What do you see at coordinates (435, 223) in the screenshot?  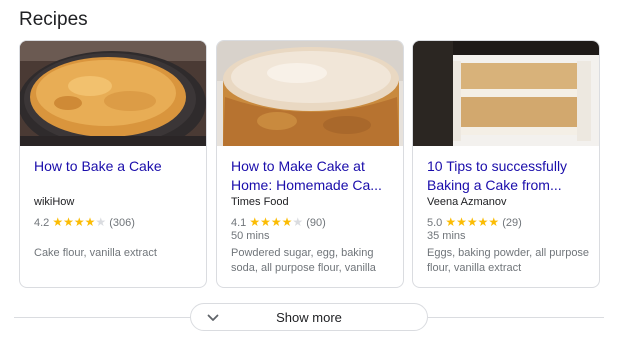 I see `rating-value: 5.0` at bounding box center [435, 223].